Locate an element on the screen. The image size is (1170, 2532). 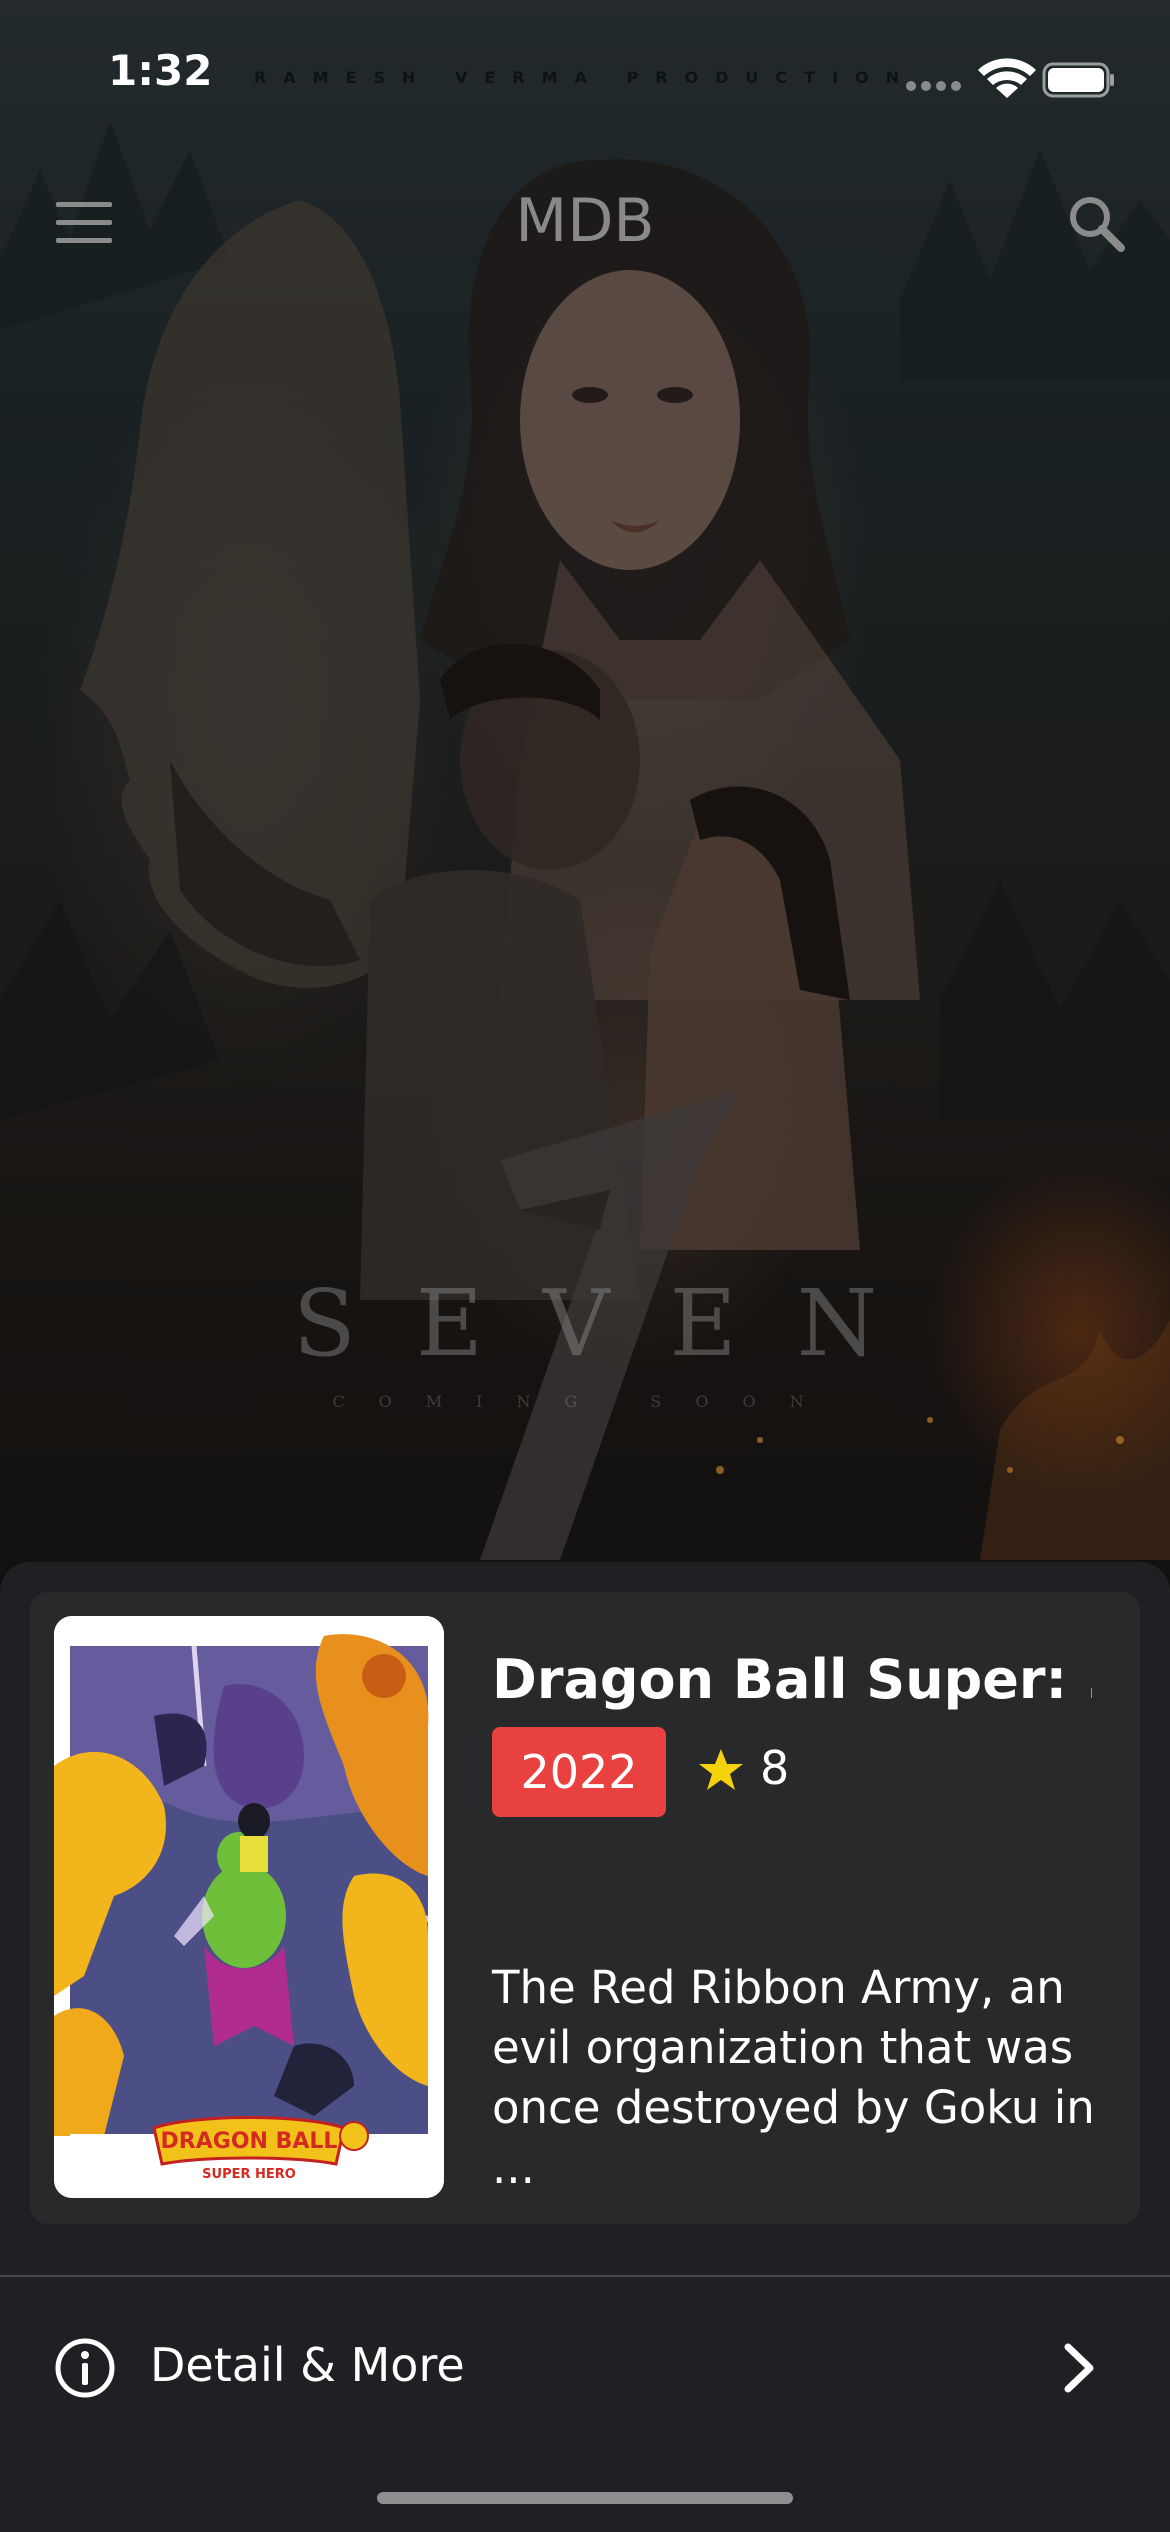
wifi-icon is located at coordinates (1007, 78).